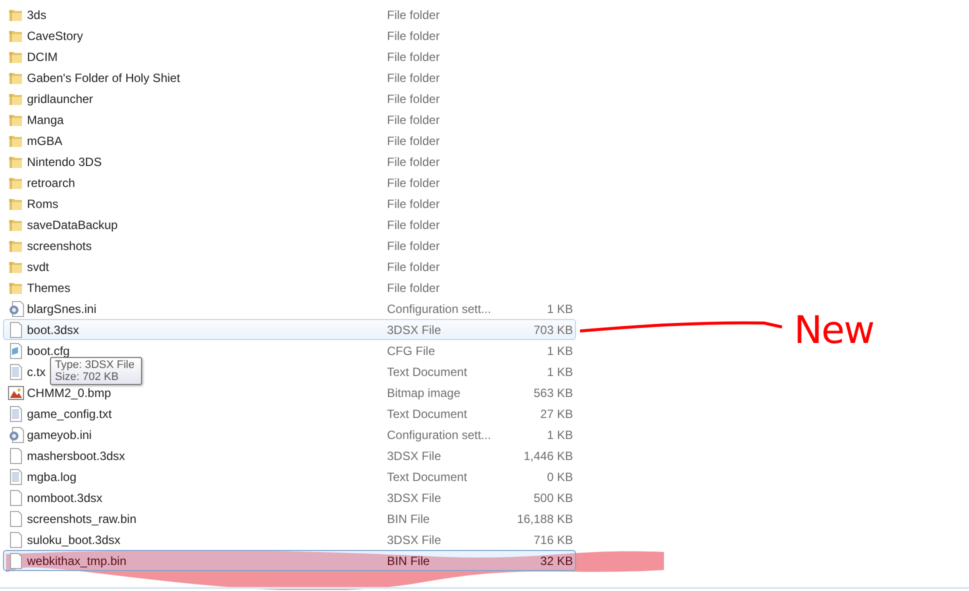 The height and width of the screenshot is (591, 969). I want to click on file-name: suloku_boot.3dsx, so click(73, 539).